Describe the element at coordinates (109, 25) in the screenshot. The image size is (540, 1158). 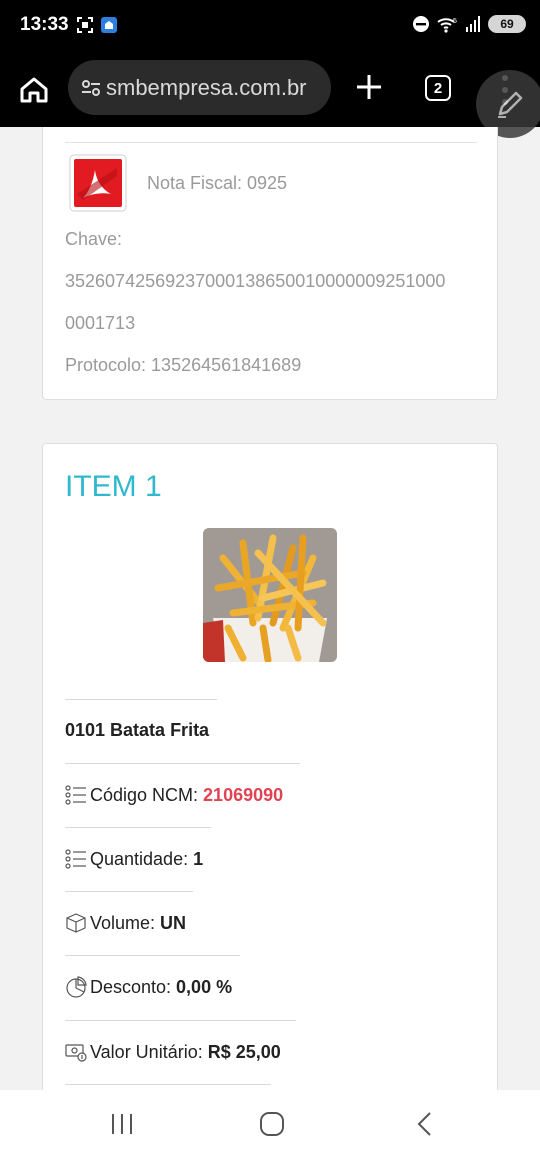
I see `home-app-icon` at that location.